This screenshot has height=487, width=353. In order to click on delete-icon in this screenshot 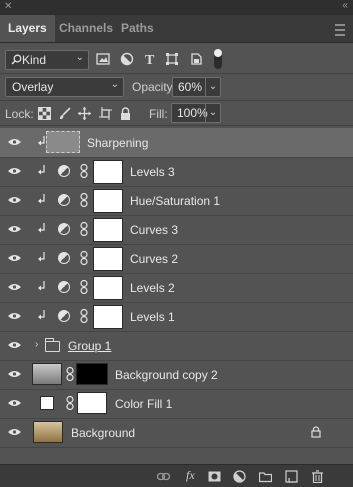, I will do `click(317, 476)`.